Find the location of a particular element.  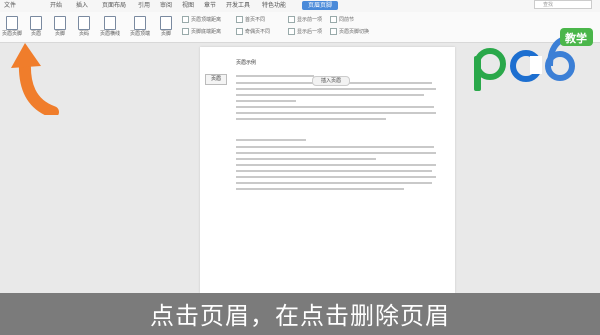

tool-label: 页眉页脚 is located at coordinates (11, 34).